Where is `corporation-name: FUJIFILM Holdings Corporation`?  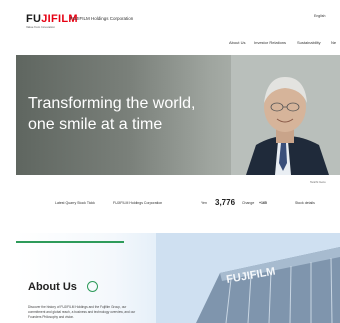
corporation-name: FUJIFILM Holdings Corporation is located at coordinates (102, 18).